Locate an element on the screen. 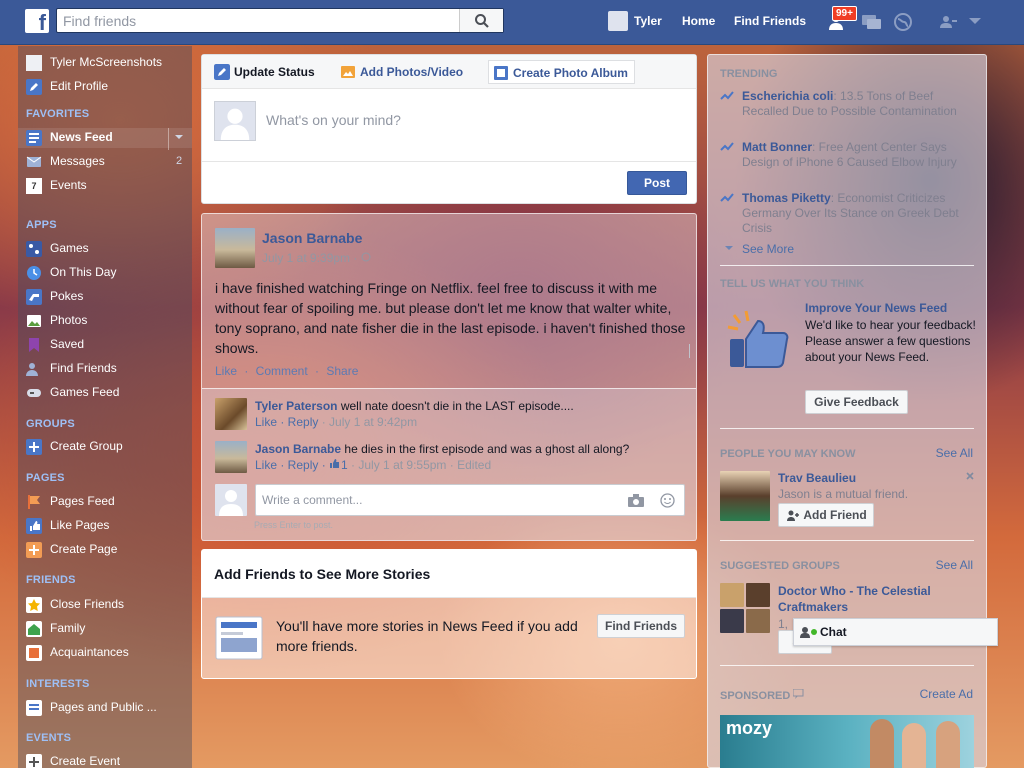  ad-person is located at coordinates (914, 745).